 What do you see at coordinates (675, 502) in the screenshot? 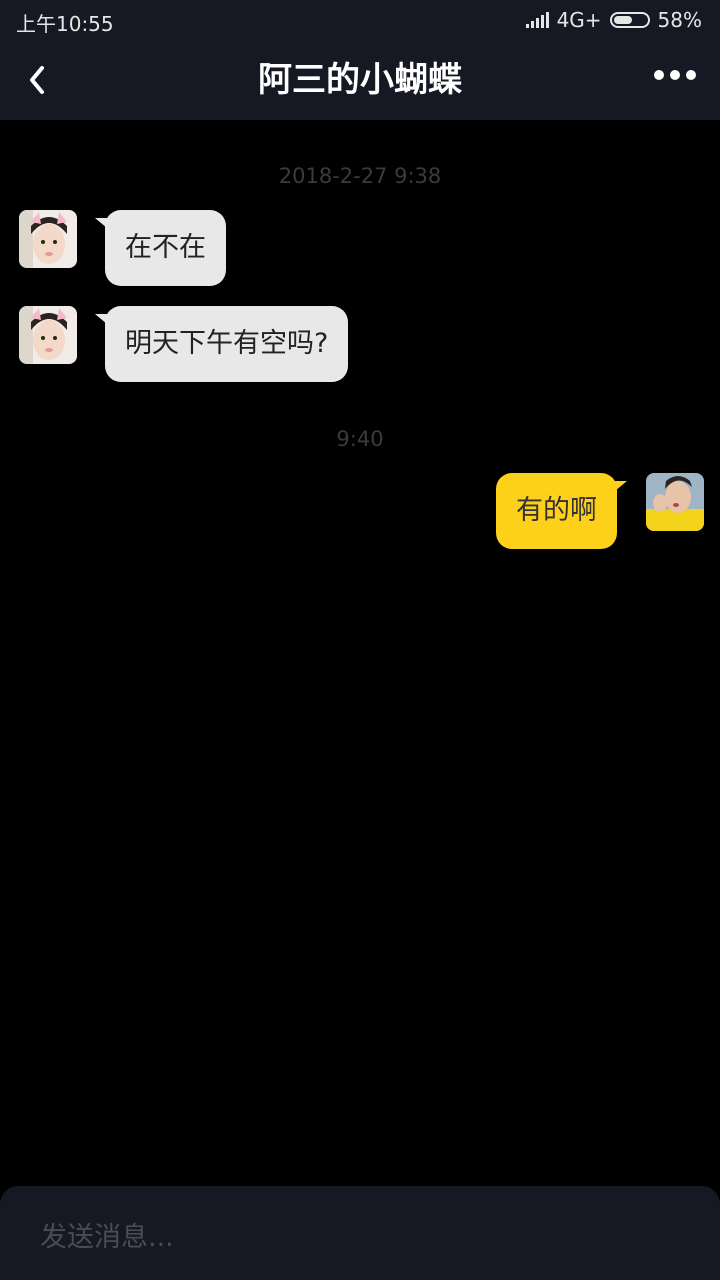
I see `my-avatar` at bounding box center [675, 502].